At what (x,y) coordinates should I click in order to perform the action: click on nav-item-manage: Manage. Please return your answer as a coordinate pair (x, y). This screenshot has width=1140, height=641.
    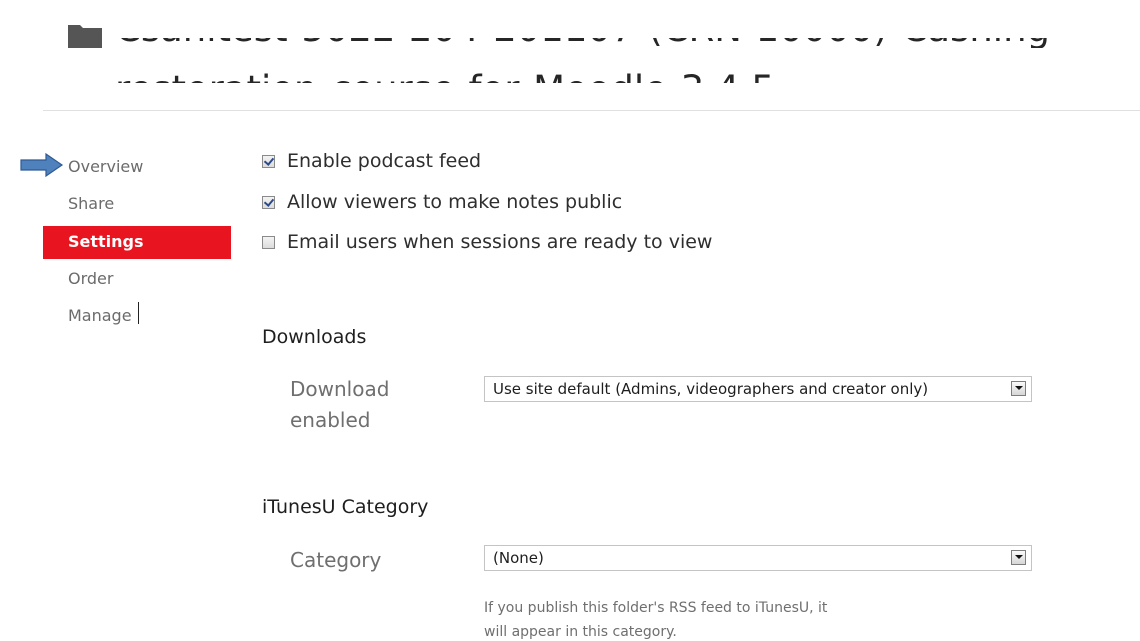
    Looking at the image, I should click on (137, 317).